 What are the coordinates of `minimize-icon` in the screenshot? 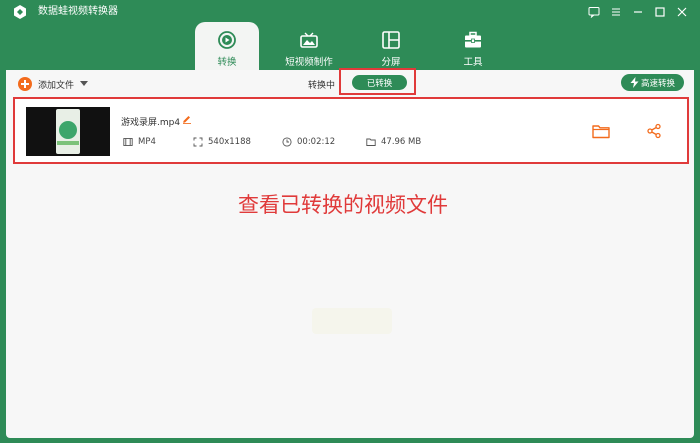 It's located at (638, 12).